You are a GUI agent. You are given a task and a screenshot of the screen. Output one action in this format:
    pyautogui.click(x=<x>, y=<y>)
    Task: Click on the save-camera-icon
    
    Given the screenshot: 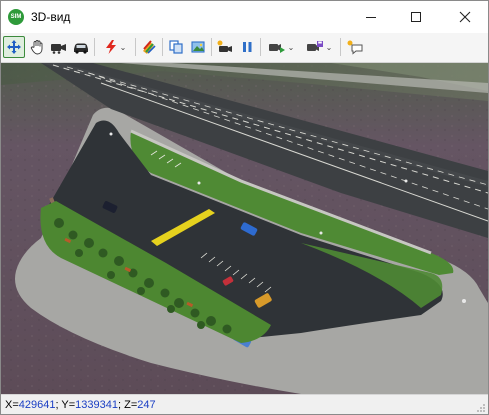 What is the action you would take?
    pyautogui.click(x=314, y=46)
    